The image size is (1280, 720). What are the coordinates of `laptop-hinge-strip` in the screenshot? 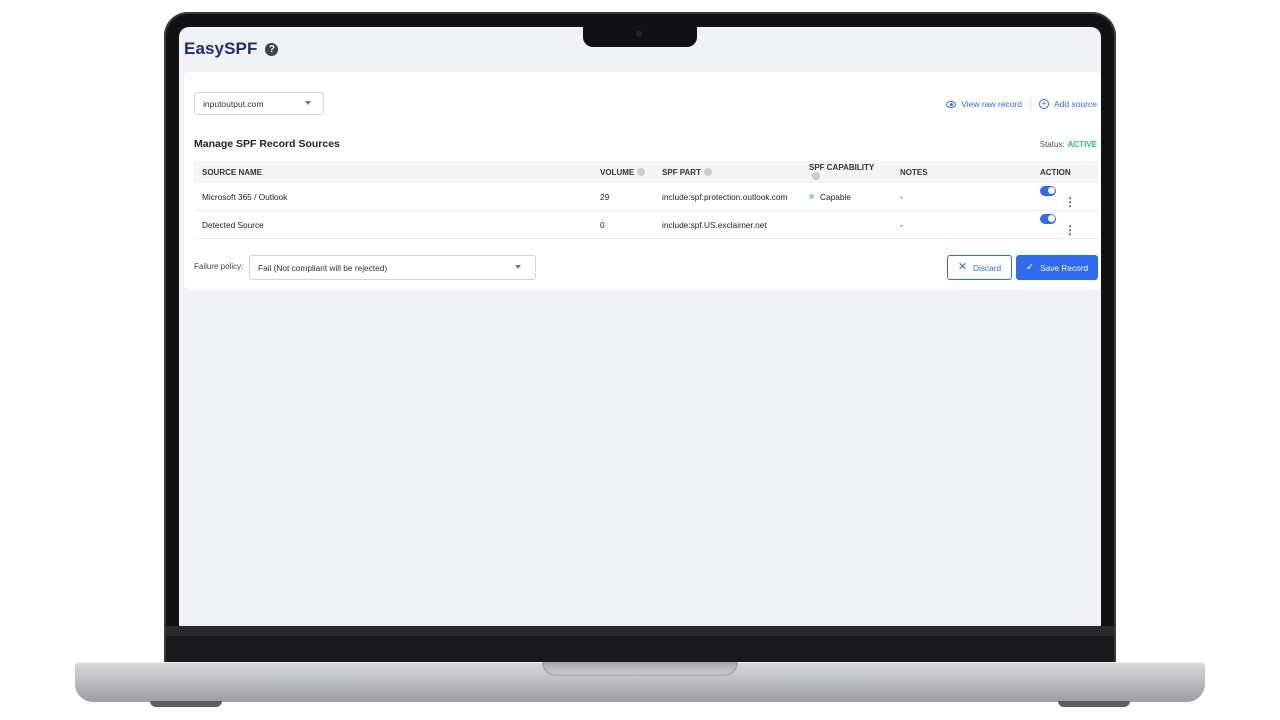 It's located at (640, 631).